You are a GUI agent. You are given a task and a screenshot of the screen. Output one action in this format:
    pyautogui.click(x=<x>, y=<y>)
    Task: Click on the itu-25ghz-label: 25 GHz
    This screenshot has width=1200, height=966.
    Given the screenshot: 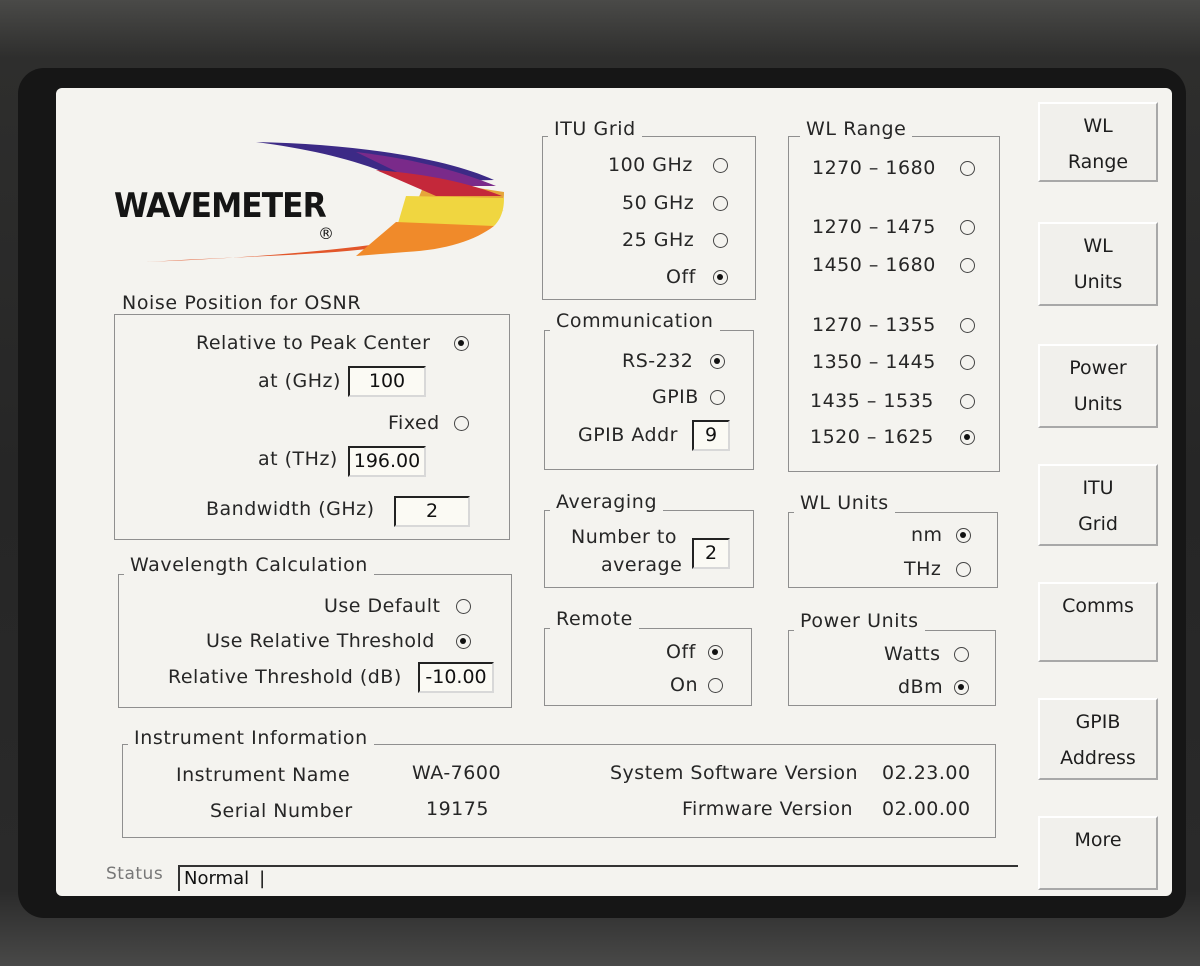 What is the action you would take?
    pyautogui.click(x=658, y=240)
    